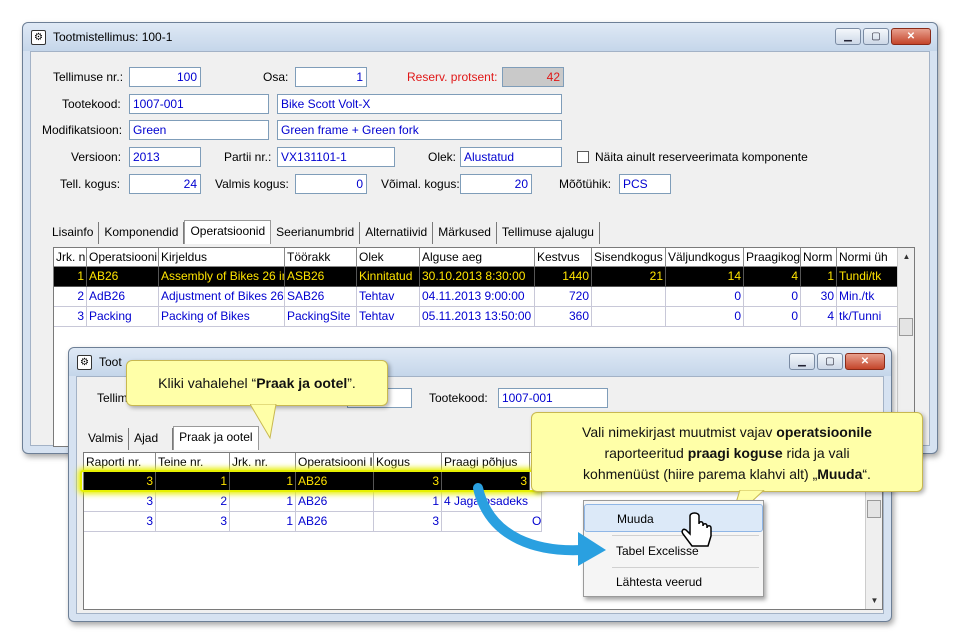  What do you see at coordinates (70, 257) in the screenshot?
I see `col-header: Jrk. nr` at bounding box center [70, 257].